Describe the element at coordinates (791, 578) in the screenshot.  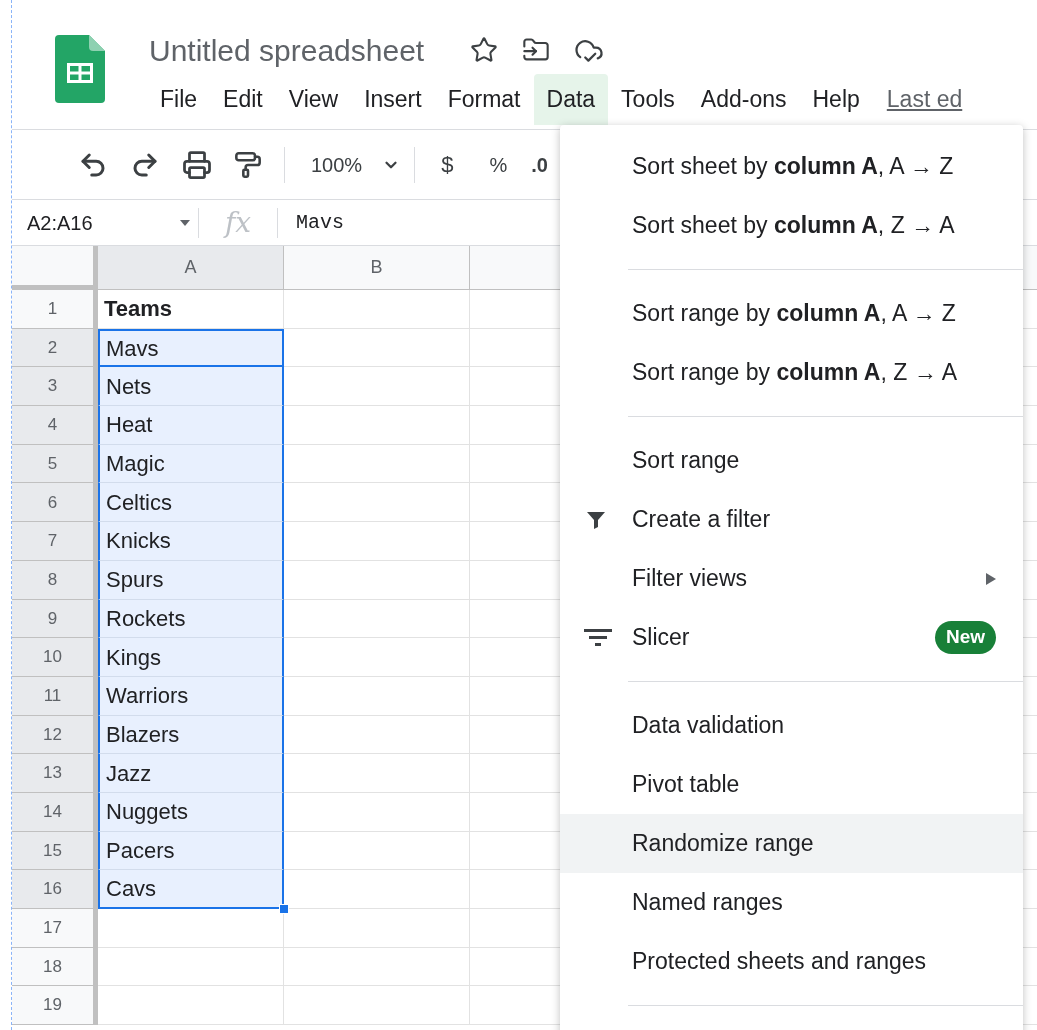
I see `menu-item: Filter views` at that location.